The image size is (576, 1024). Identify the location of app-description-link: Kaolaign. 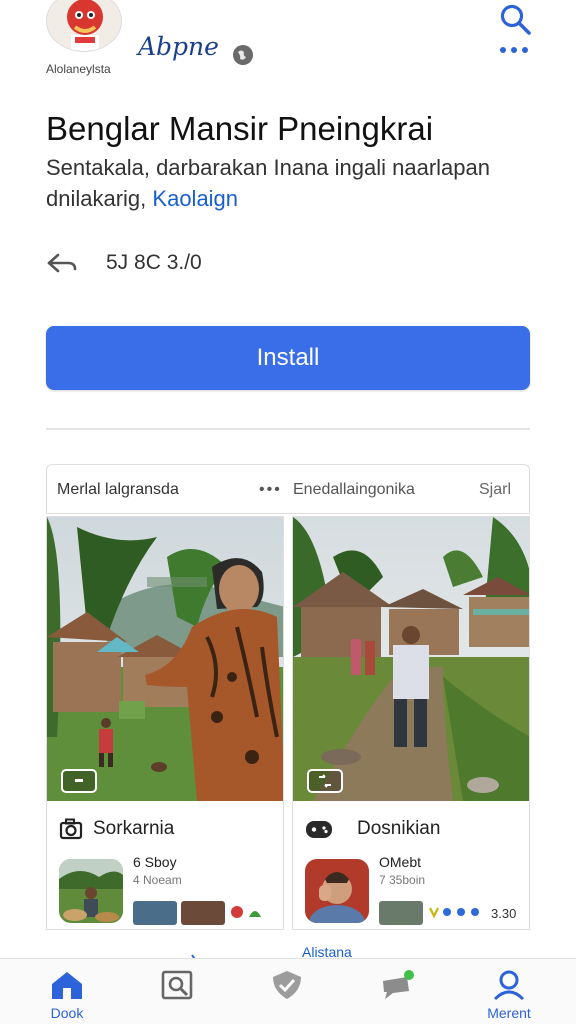
(195, 198).